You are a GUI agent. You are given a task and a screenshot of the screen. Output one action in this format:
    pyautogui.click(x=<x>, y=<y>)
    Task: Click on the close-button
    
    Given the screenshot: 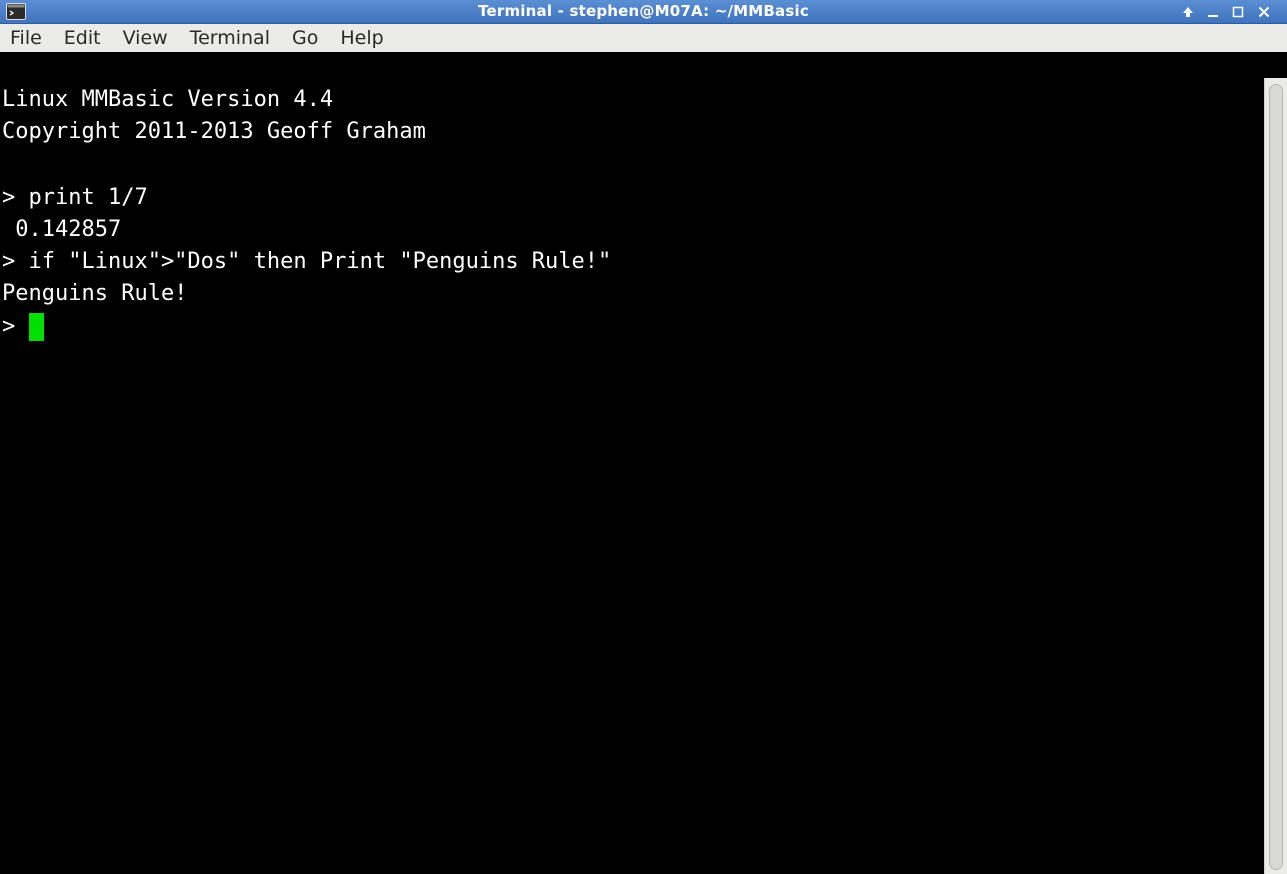 What is the action you would take?
    pyautogui.click(x=1264, y=12)
    